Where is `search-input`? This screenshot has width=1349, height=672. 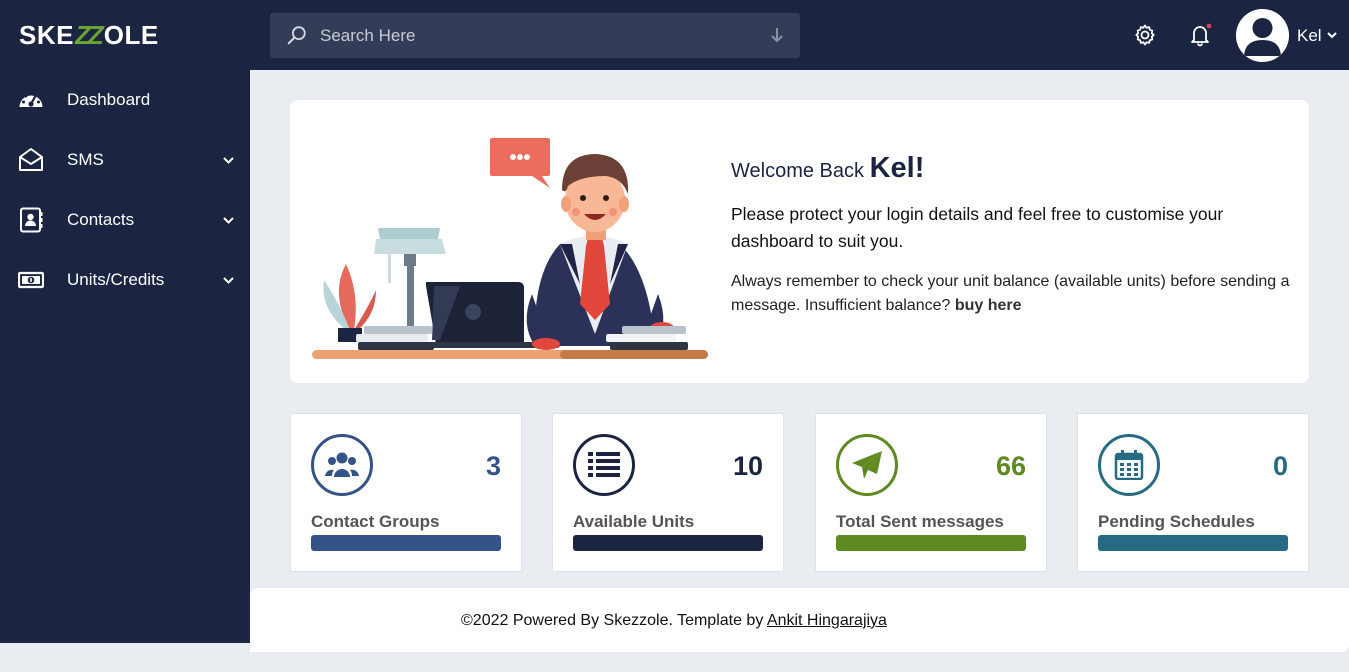 search-input is located at coordinates (540, 35).